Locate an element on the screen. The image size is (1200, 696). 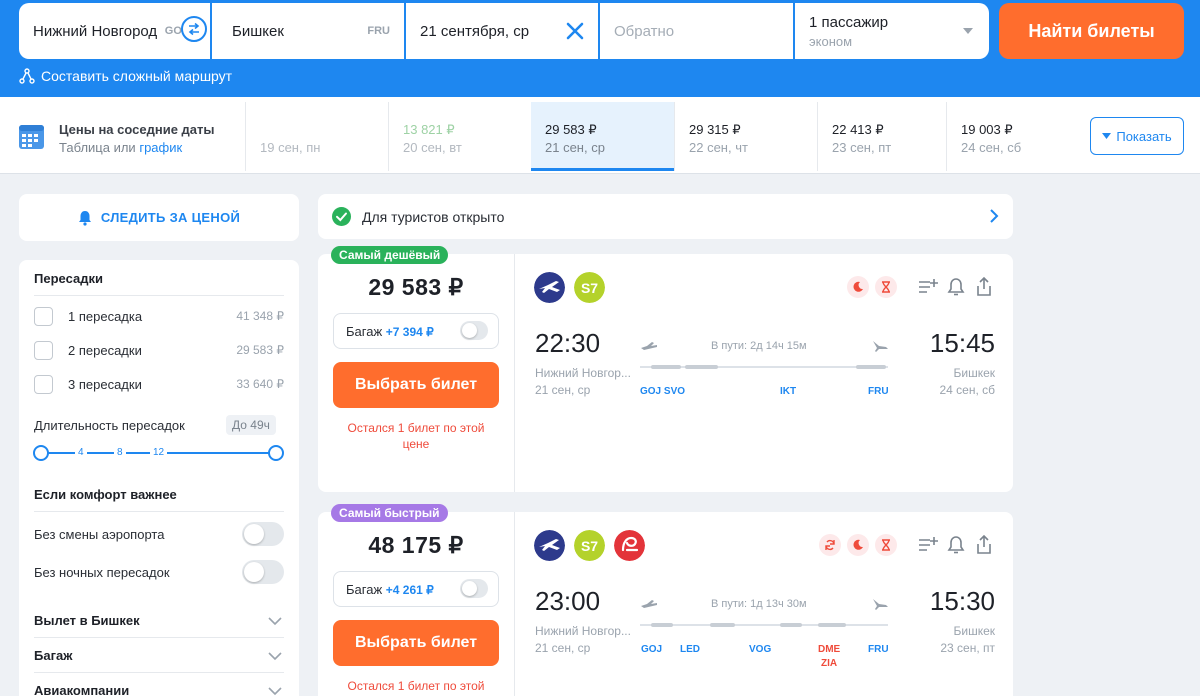
arrival-date: 23 сен, пт is located at coordinates (967, 648).